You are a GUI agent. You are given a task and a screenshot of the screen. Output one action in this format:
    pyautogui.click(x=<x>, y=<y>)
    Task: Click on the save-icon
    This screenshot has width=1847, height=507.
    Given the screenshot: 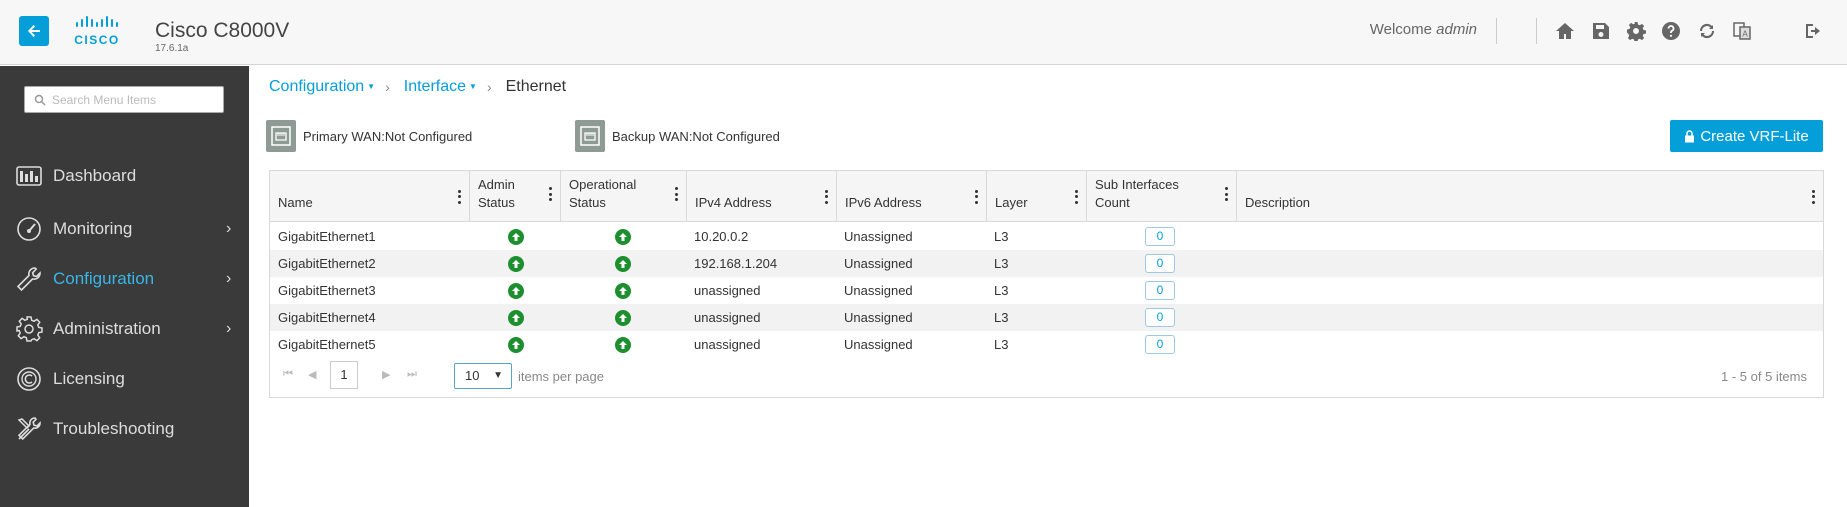 What is the action you would take?
    pyautogui.click(x=1601, y=31)
    